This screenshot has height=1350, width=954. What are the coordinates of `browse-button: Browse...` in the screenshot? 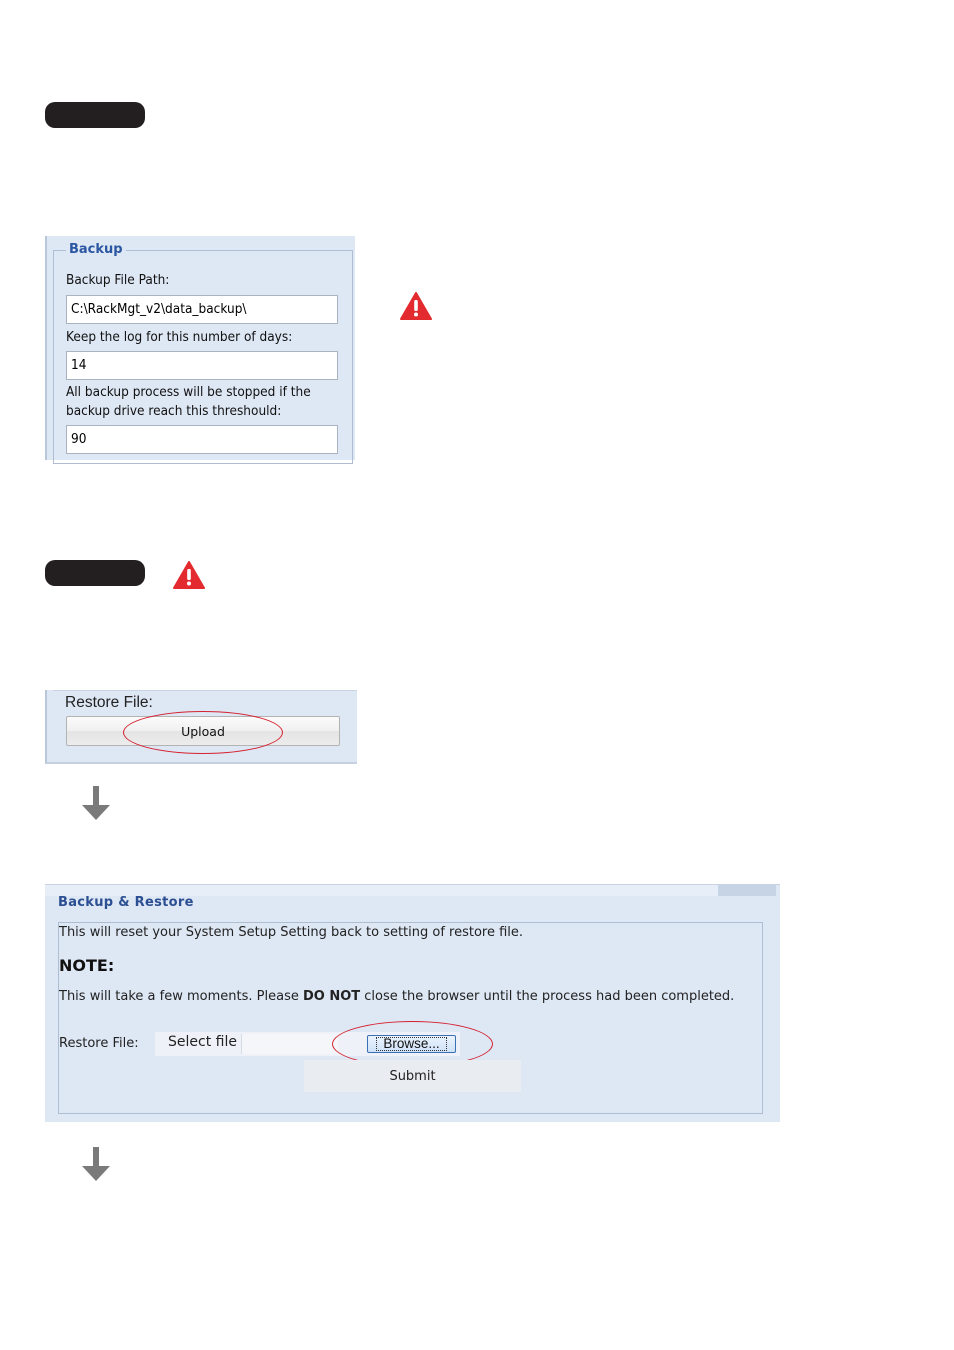 It's located at (411, 1044).